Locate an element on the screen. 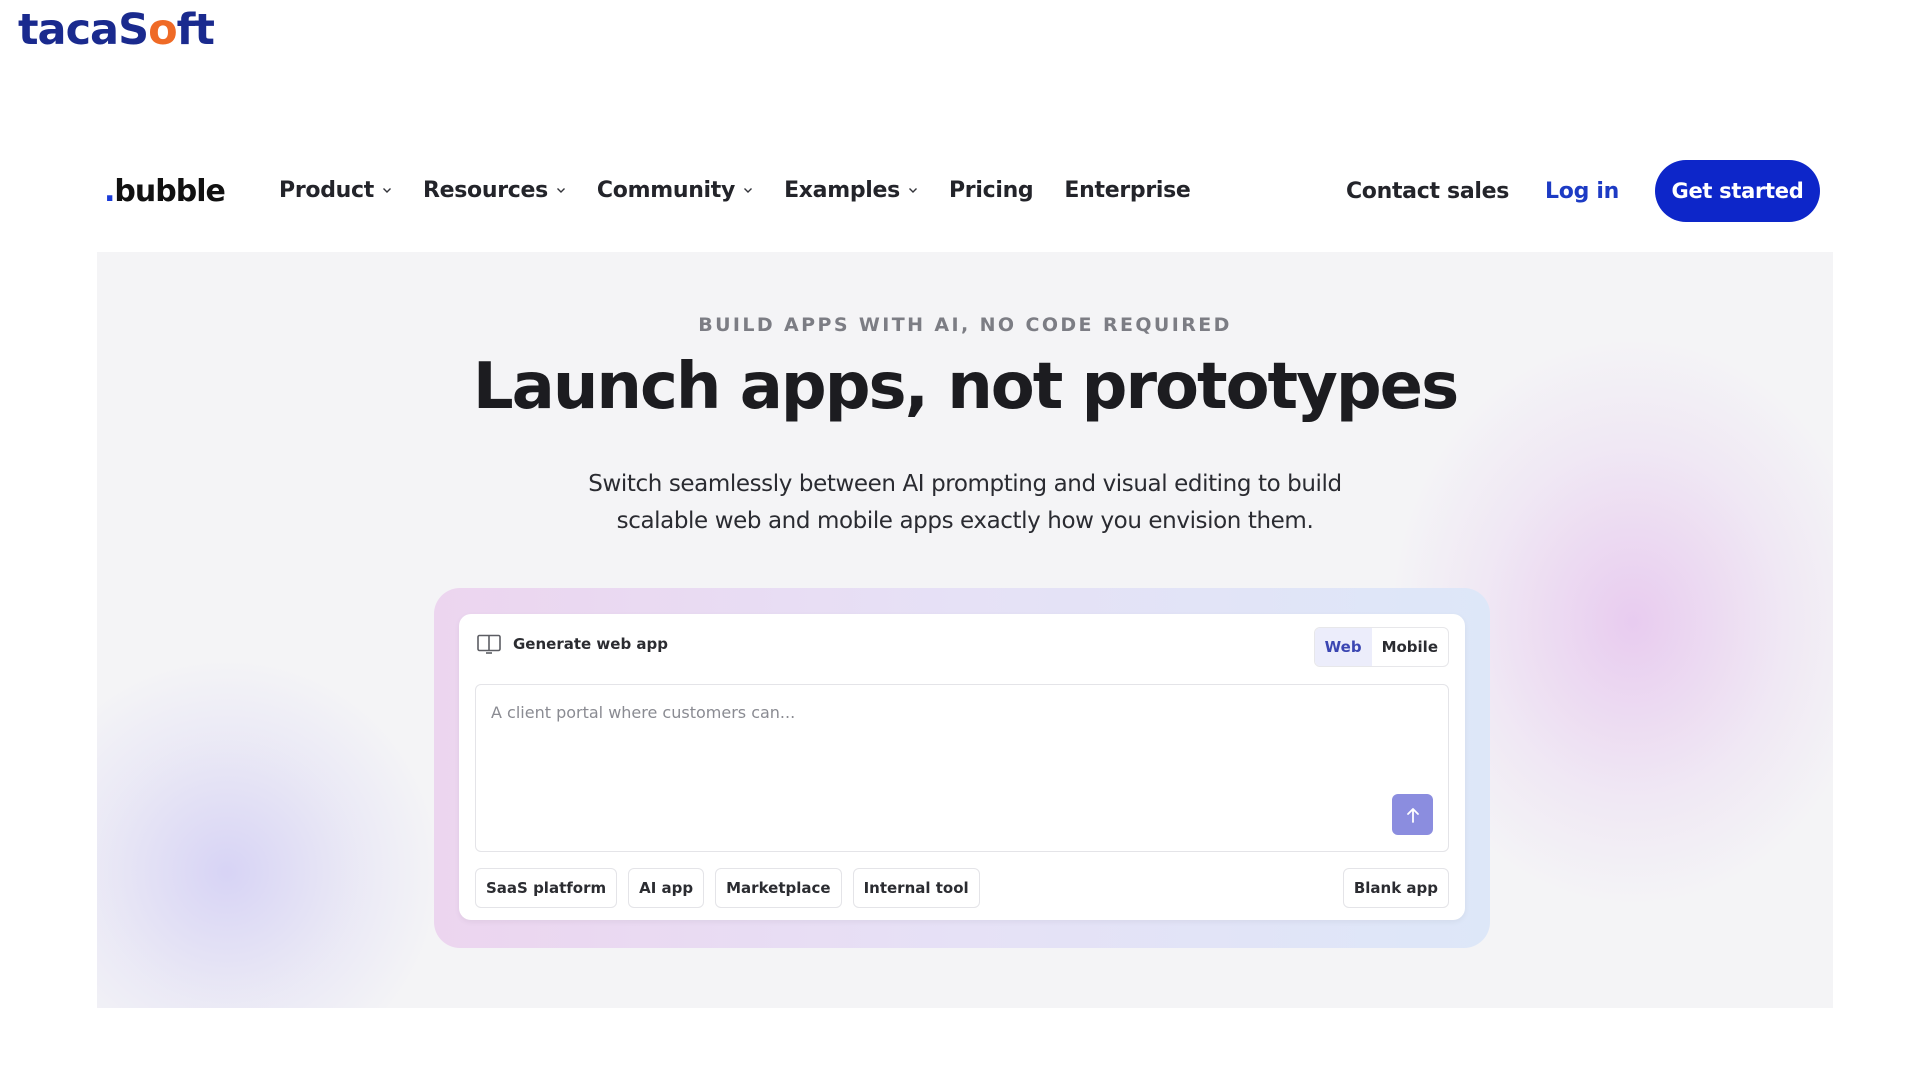  nav-item-resources: Resources is located at coordinates (494, 190).